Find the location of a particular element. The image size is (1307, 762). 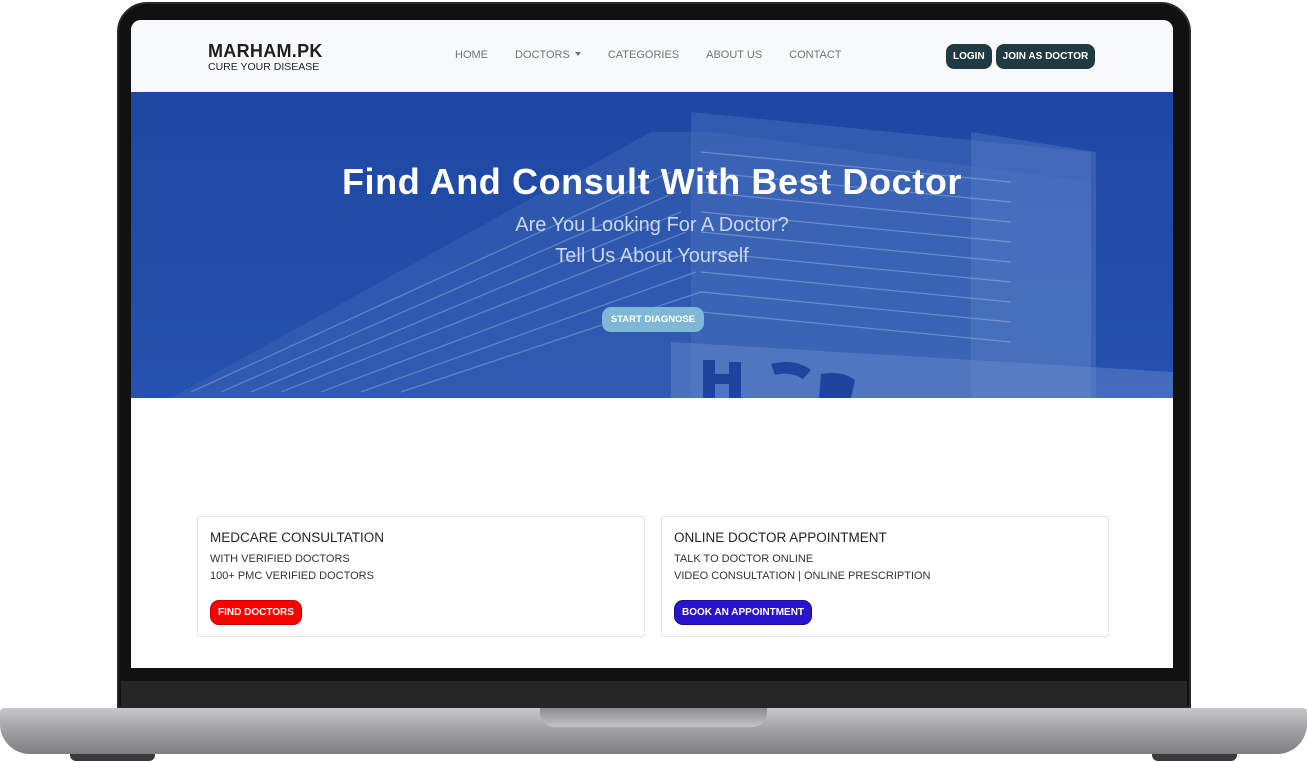

laptop-foot-left is located at coordinates (112, 757).